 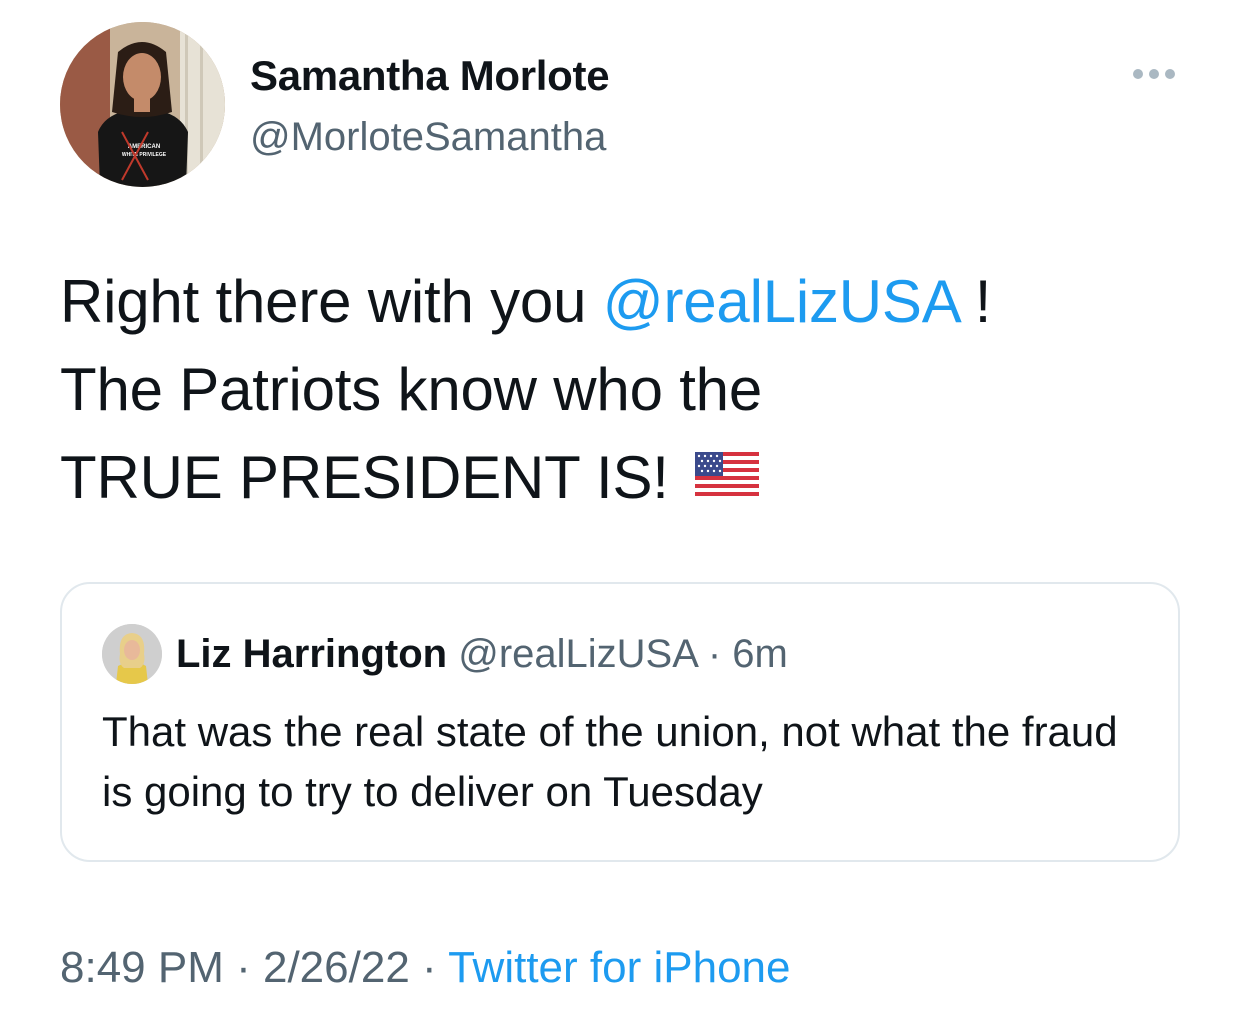 I want to click on quoted-author-name: Liz Harrington, so click(x=311, y=654).